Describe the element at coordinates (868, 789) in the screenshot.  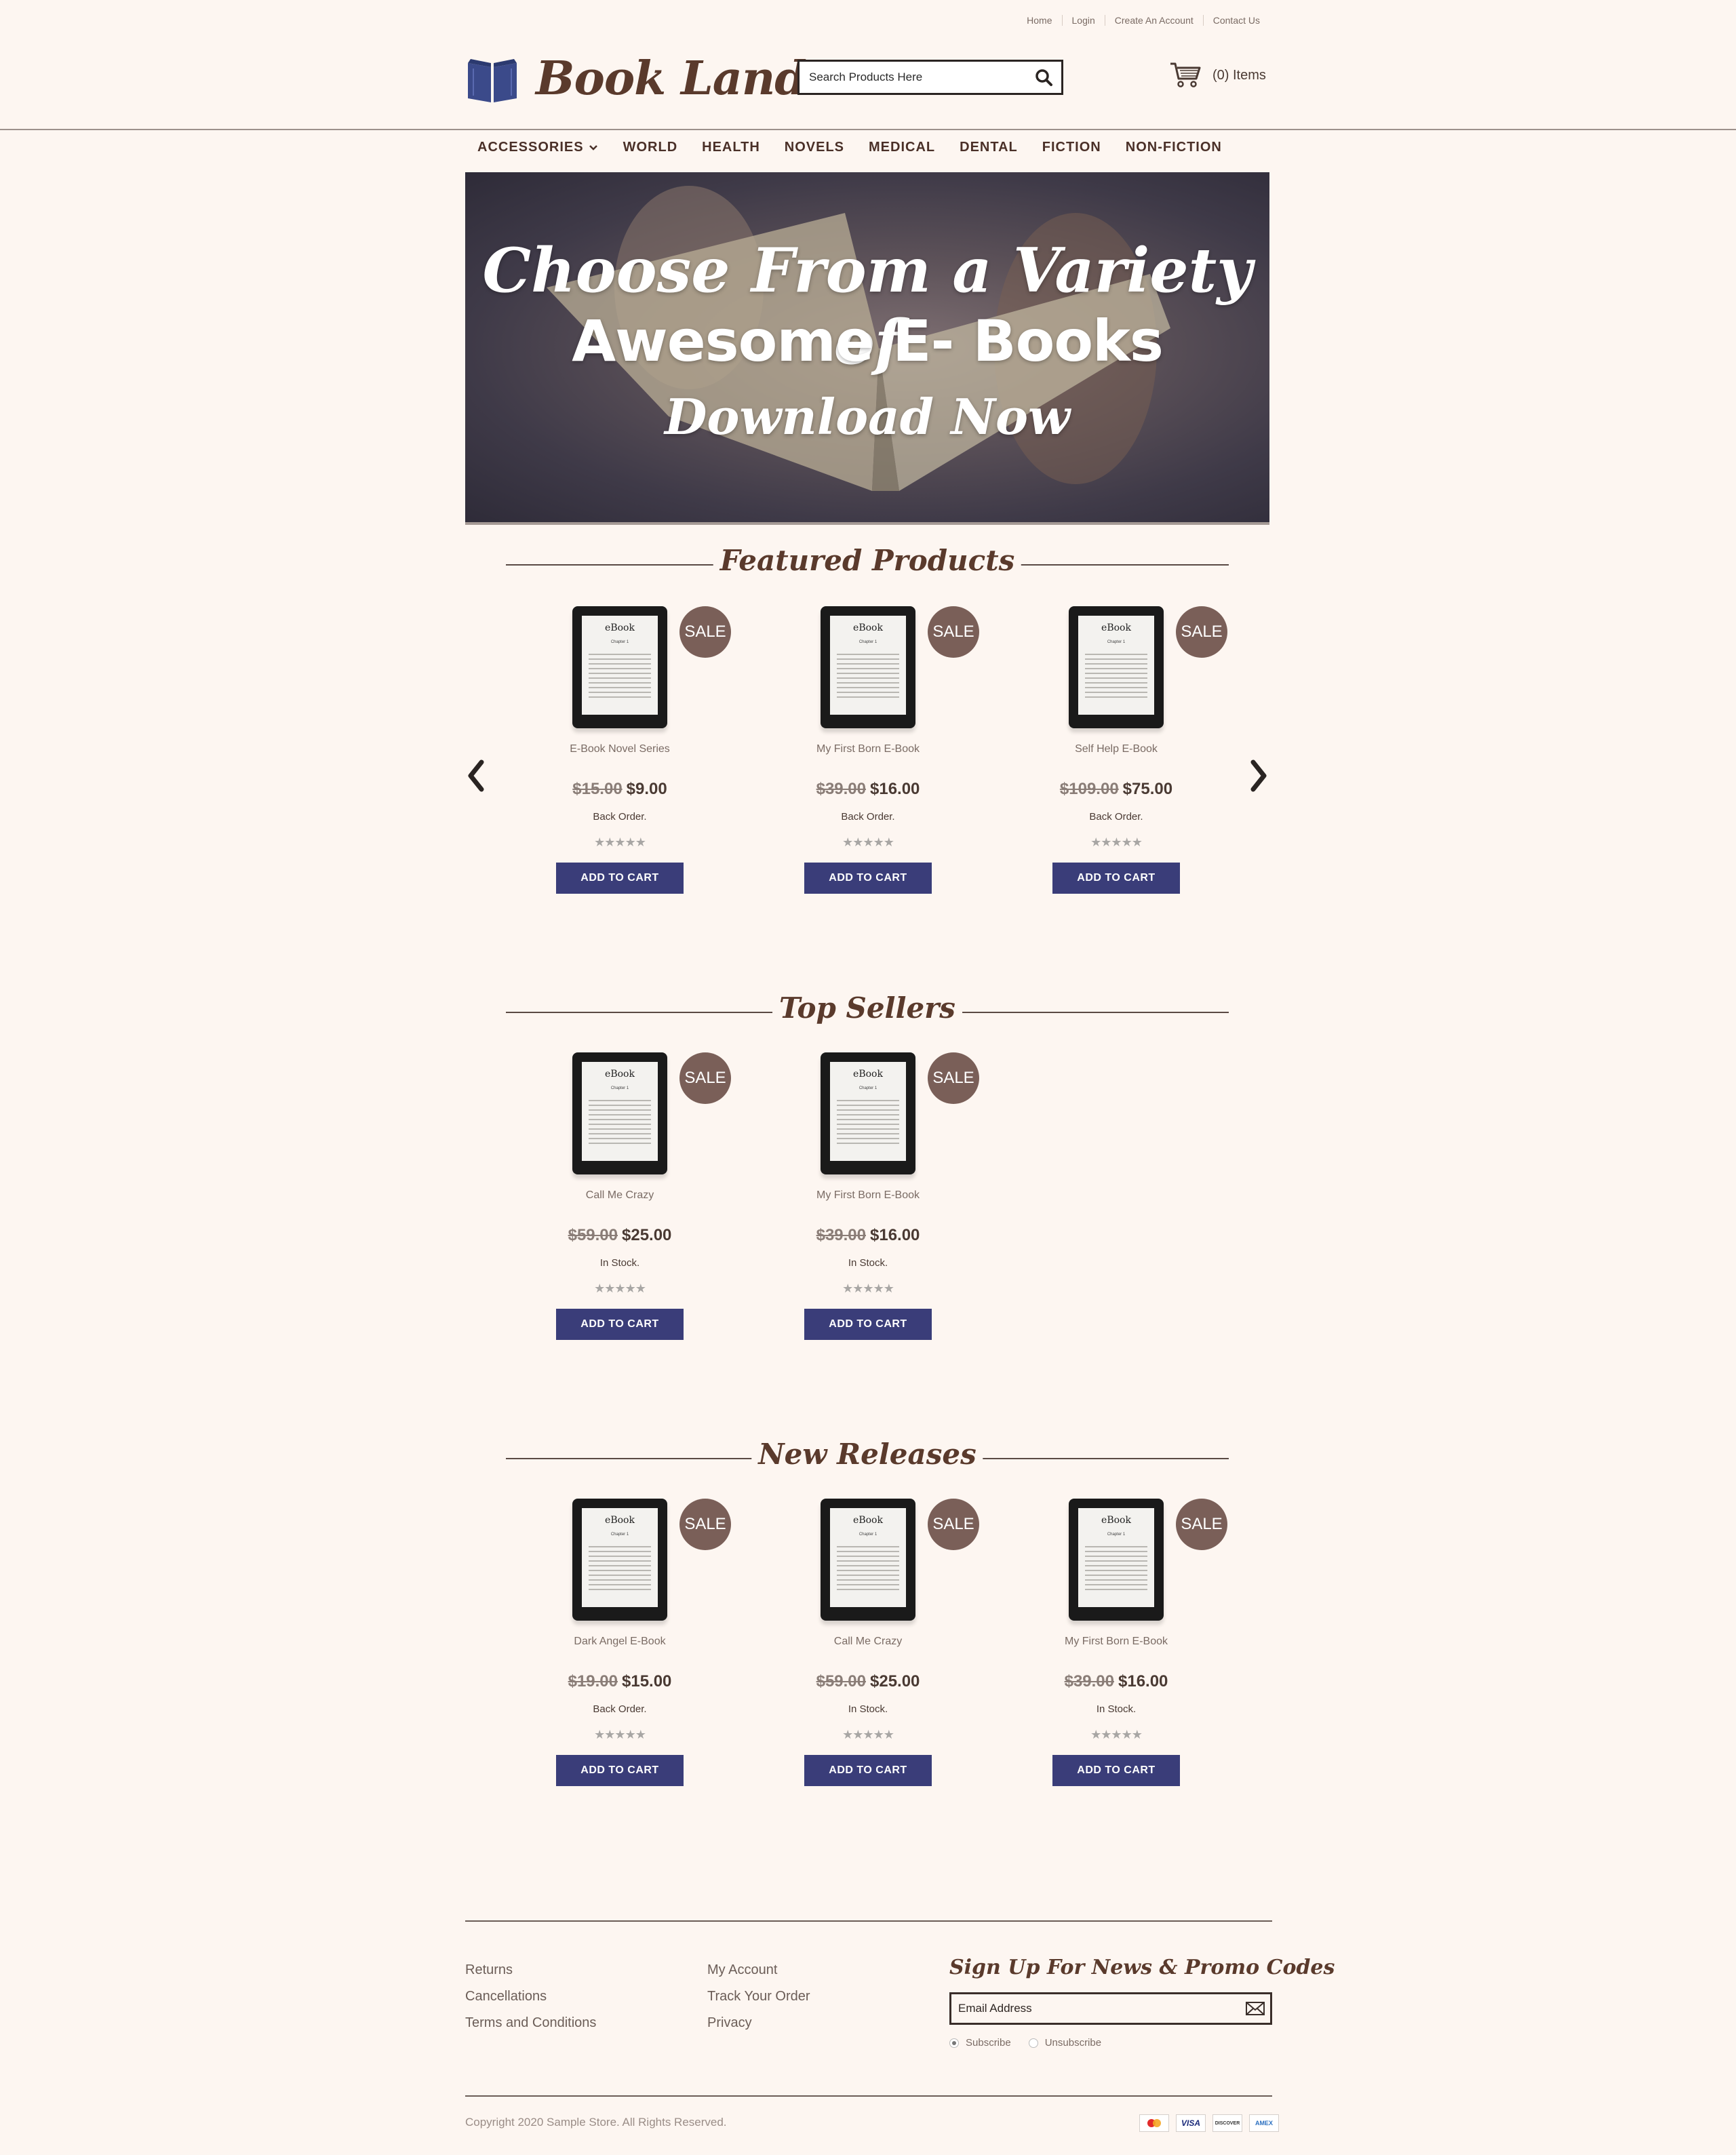
I see `product-price: $39.00 $16.00` at that location.